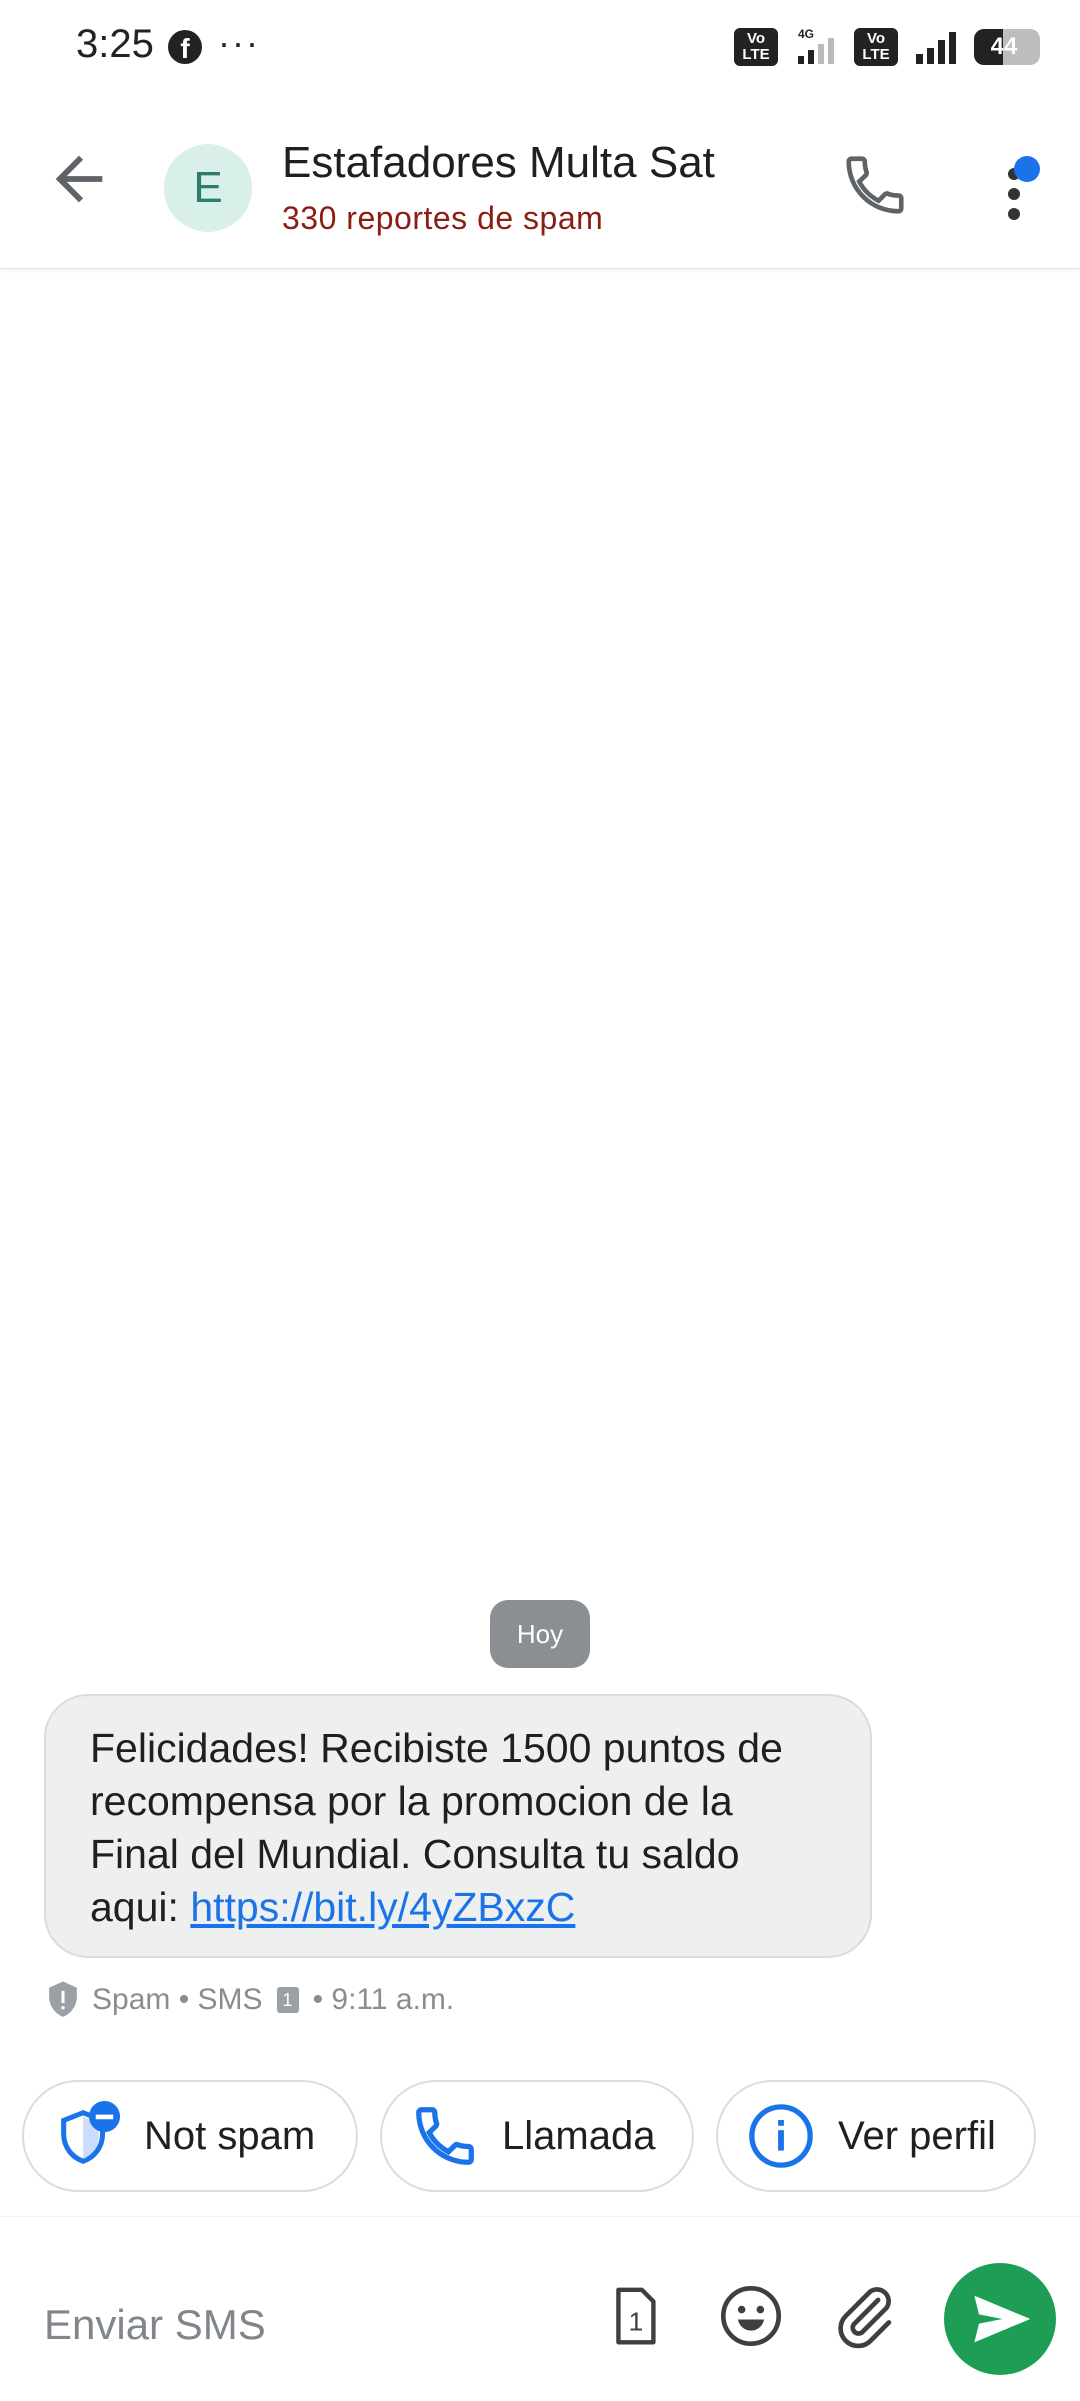 This screenshot has width=1080, height=2401. What do you see at coordinates (155, 2325) in the screenshot?
I see `message-input: Enviar SMS` at bounding box center [155, 2325].